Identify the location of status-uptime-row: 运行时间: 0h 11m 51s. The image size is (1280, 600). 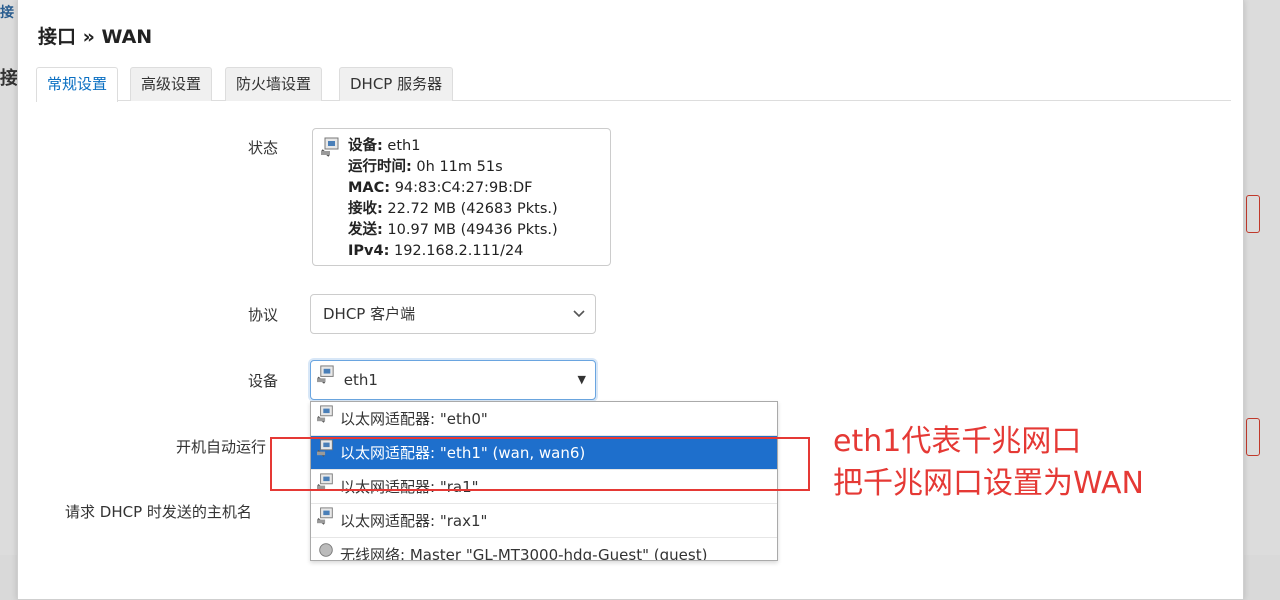
(425, 167).